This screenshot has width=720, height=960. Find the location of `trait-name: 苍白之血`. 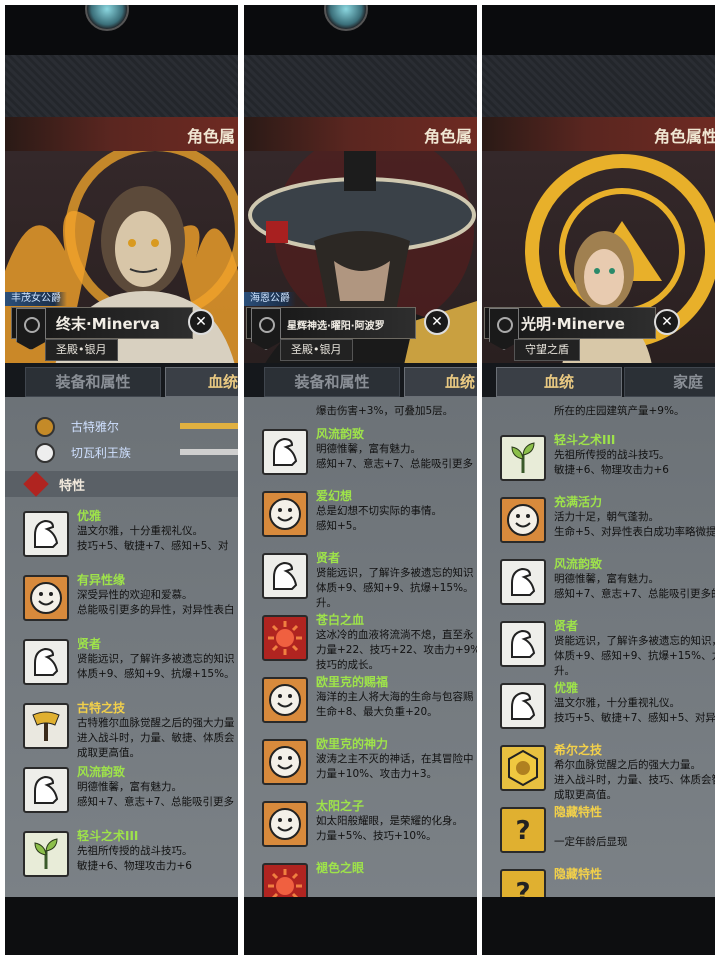

trait-name: 苍白之血 is located at coordinates (340, 620).